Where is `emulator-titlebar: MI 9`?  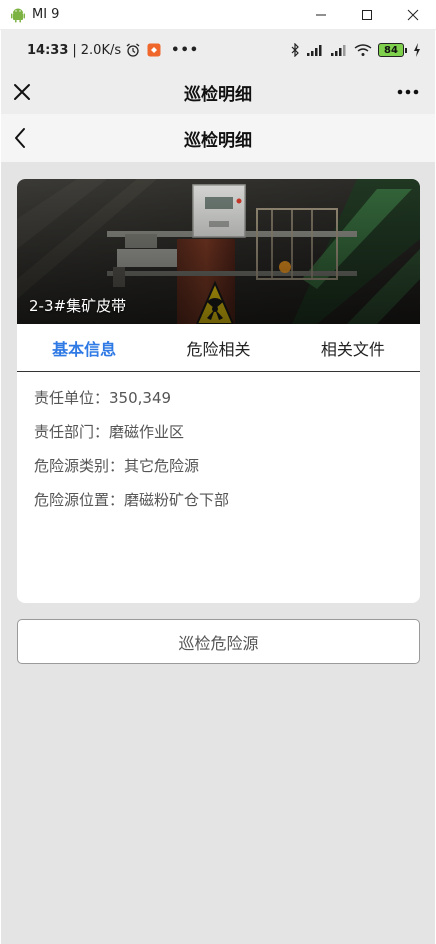 emulator-titlebar: MI 9 is located at coordinates (218, 15).